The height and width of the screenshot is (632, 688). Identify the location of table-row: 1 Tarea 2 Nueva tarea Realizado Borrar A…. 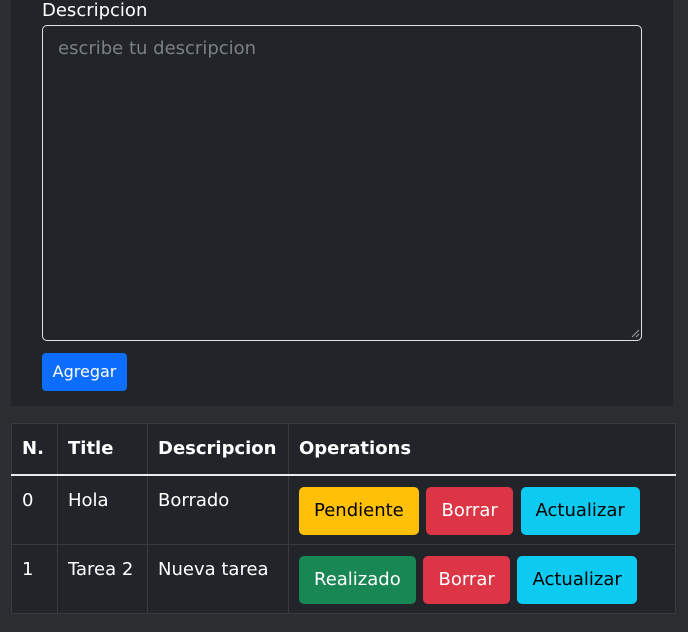
(343, 578).